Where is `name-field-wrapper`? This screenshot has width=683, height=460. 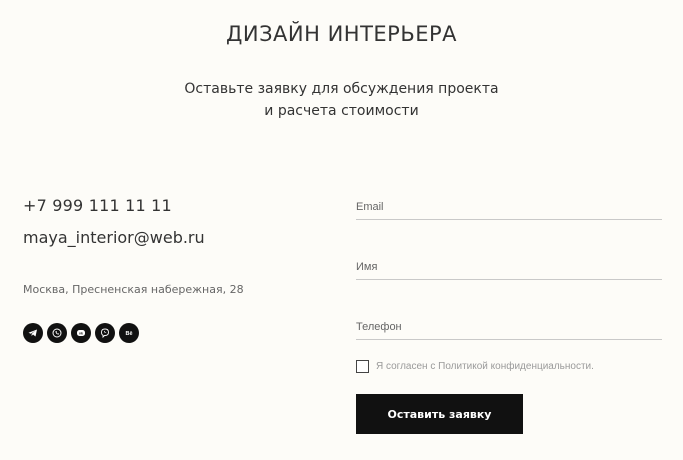 name-field-wrapper is located at coordinates (509, 263).